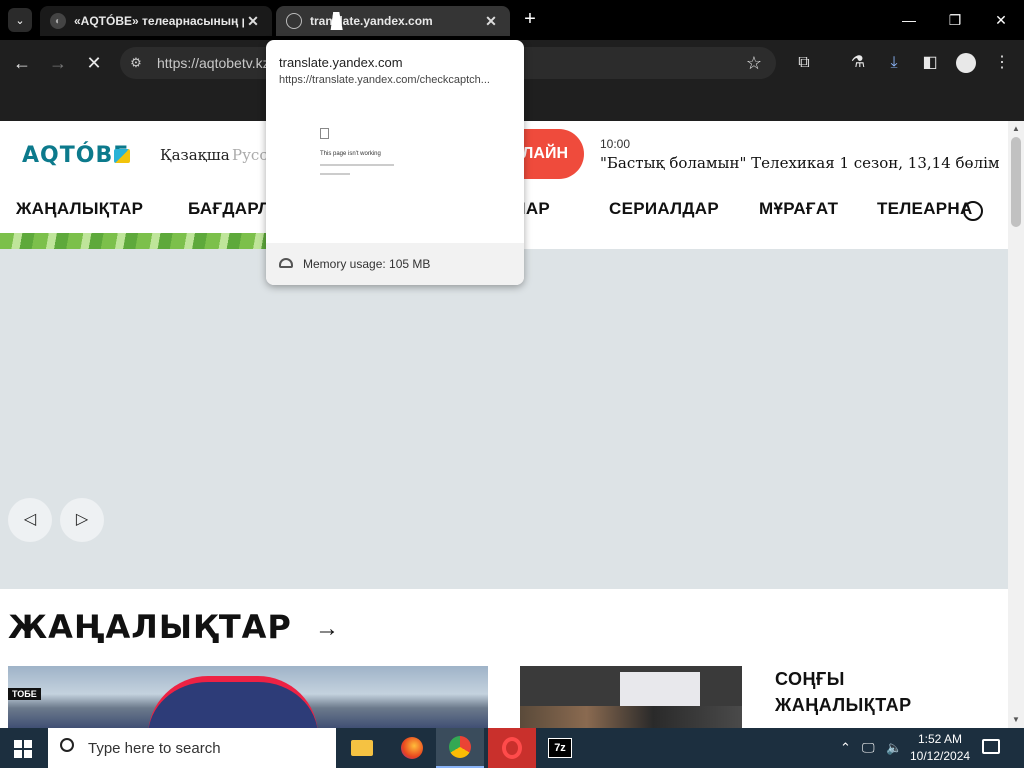 The image size is (1024, 768). I want to click on minimize-button: —, so click(909, 20).